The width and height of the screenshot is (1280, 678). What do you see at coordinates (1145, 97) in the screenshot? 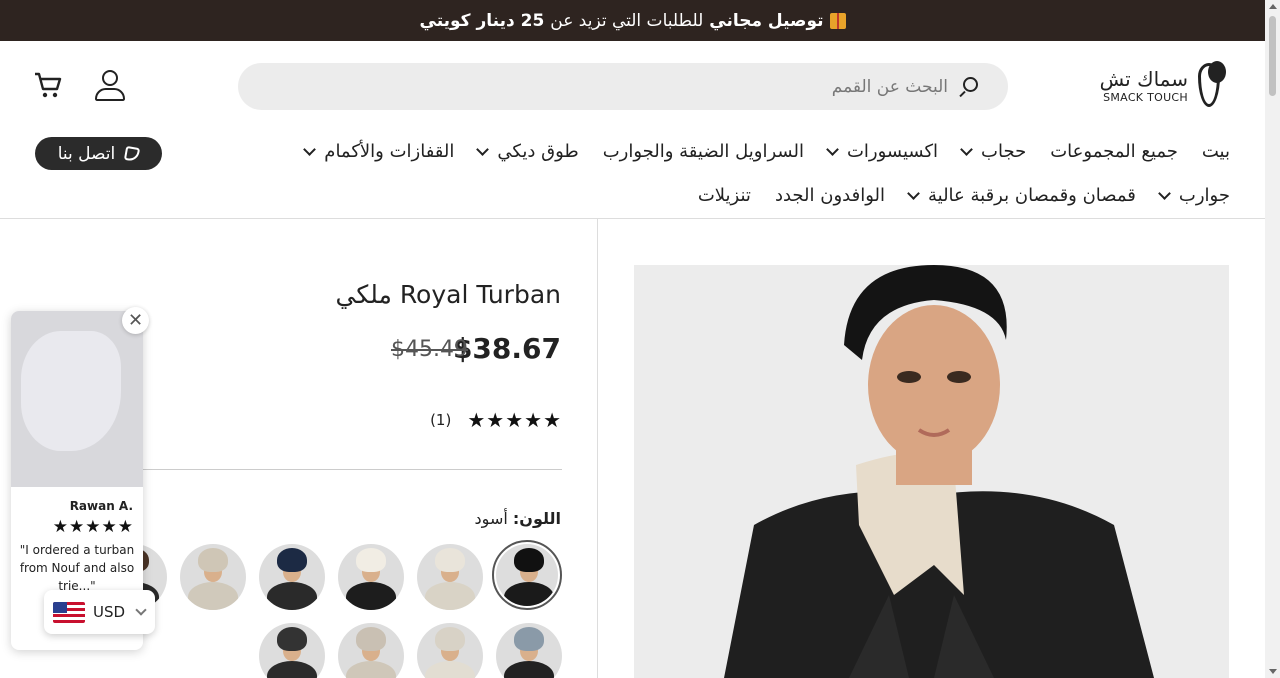
I see `logo-english: SMACK TOUCH` at bounding box center [1145, 97].